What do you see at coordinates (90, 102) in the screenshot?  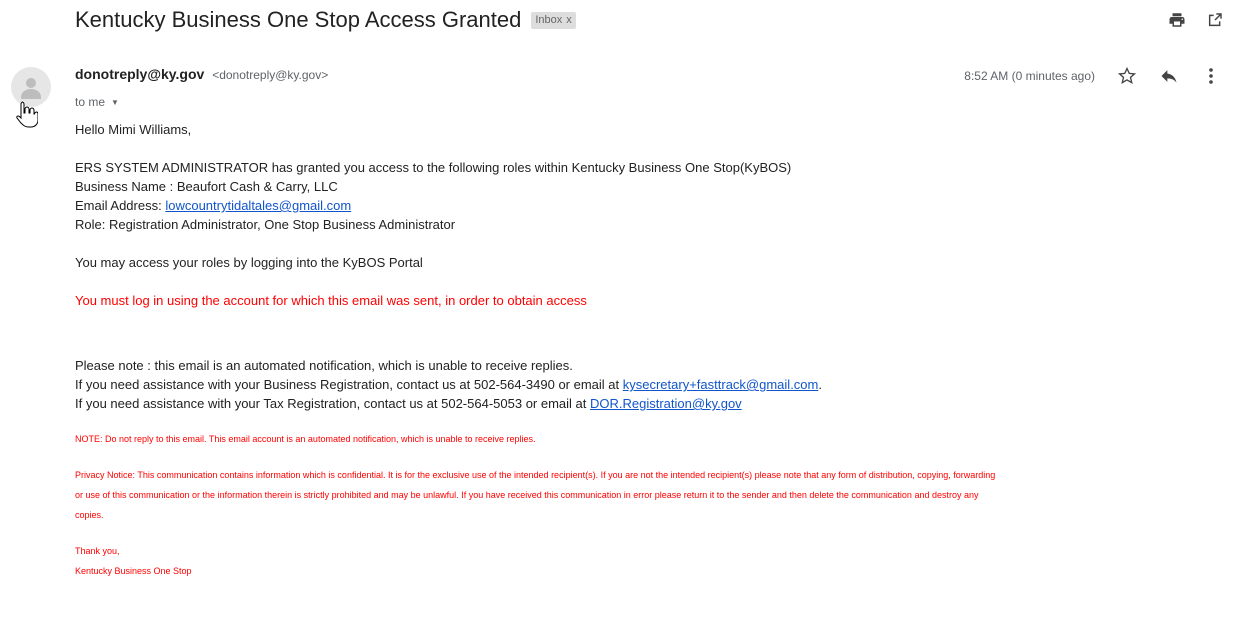 I see `recipient-label: to me` at bounding box center [90, 102].